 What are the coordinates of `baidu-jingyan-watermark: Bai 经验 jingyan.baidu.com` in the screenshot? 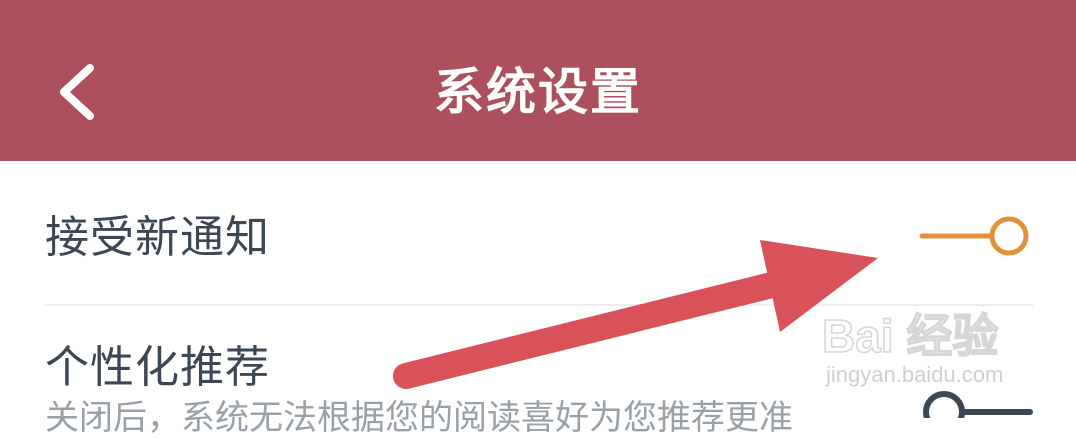 It's located at (926, 350).